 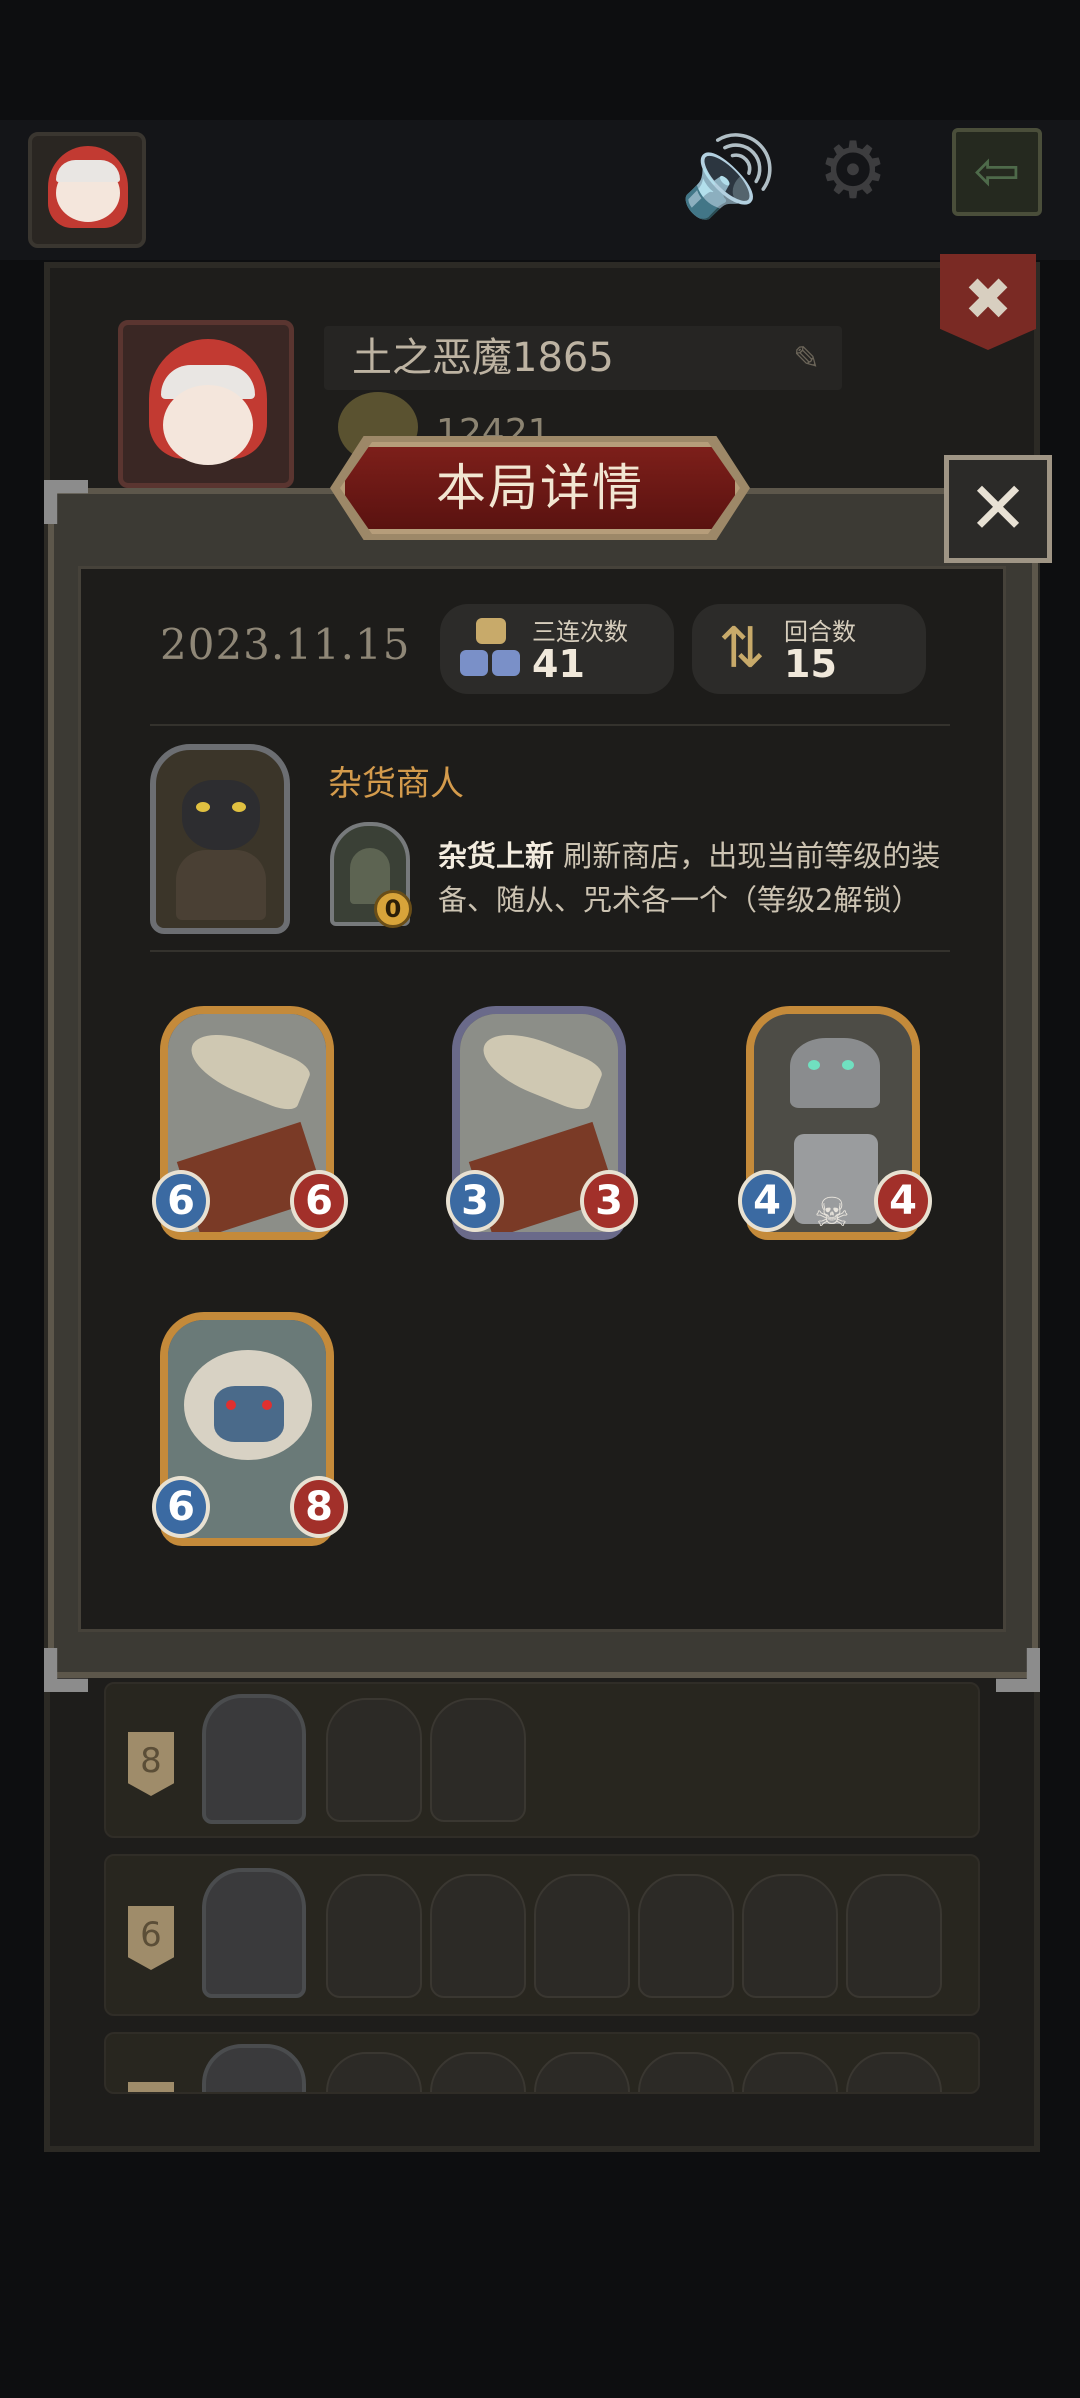 I want to click on triple-icon, so click(x=491, y=649).